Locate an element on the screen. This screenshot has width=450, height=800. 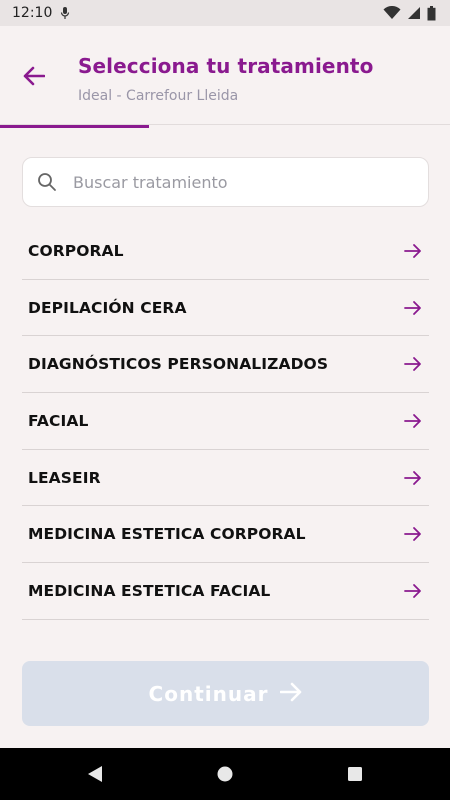
home-circle-icon is located at coordinates (225, 776).